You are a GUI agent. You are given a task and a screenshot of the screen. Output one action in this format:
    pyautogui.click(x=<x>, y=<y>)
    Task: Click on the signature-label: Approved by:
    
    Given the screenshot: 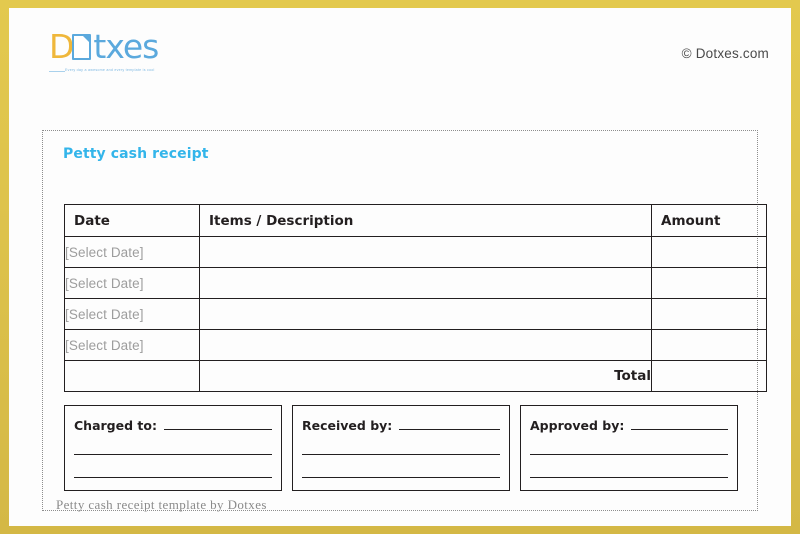 What is the action you would take?
    pyautogui.click(x=577, y=425)
    